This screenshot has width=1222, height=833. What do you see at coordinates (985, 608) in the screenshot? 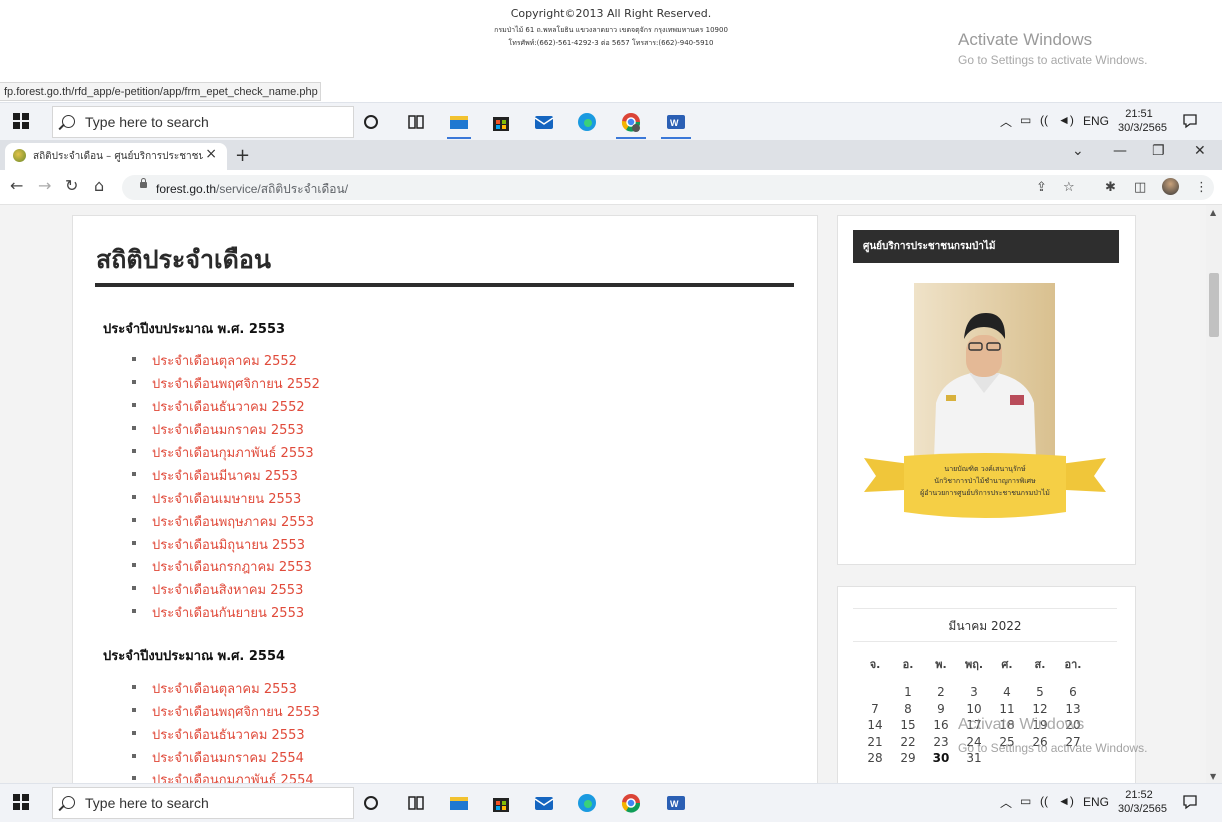
I see `calendar-top-divider` at bounding box center [985, 608].